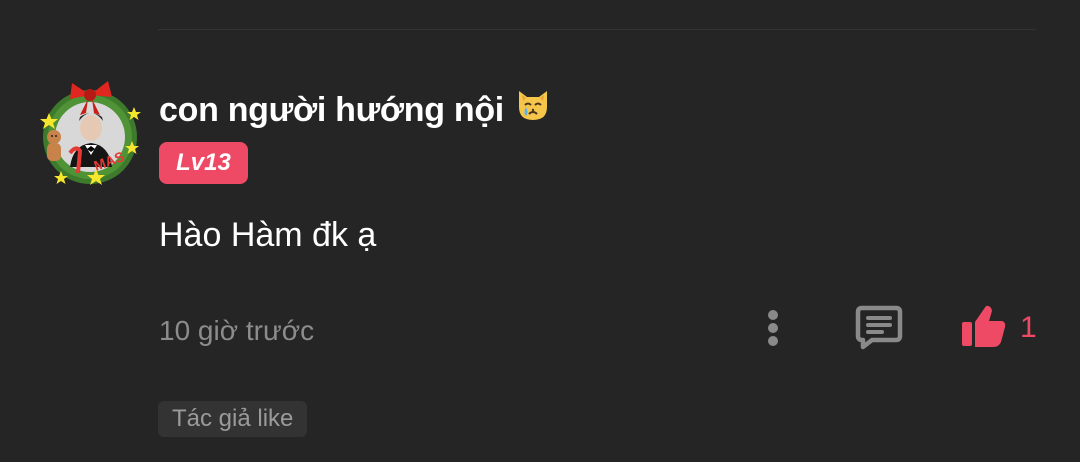  Describe the element at coordinates (597, 29) in the screenshot. I see `divider` at that location.